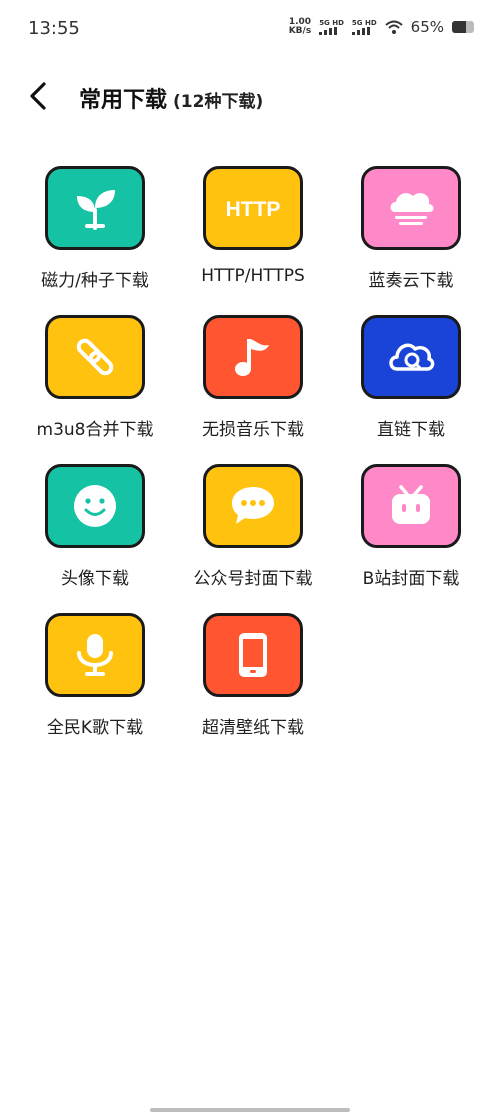  Describe the element at coordinates (253, 276) in the screenshot. I see `tile-label: HTTP/HTTPS` at that location.